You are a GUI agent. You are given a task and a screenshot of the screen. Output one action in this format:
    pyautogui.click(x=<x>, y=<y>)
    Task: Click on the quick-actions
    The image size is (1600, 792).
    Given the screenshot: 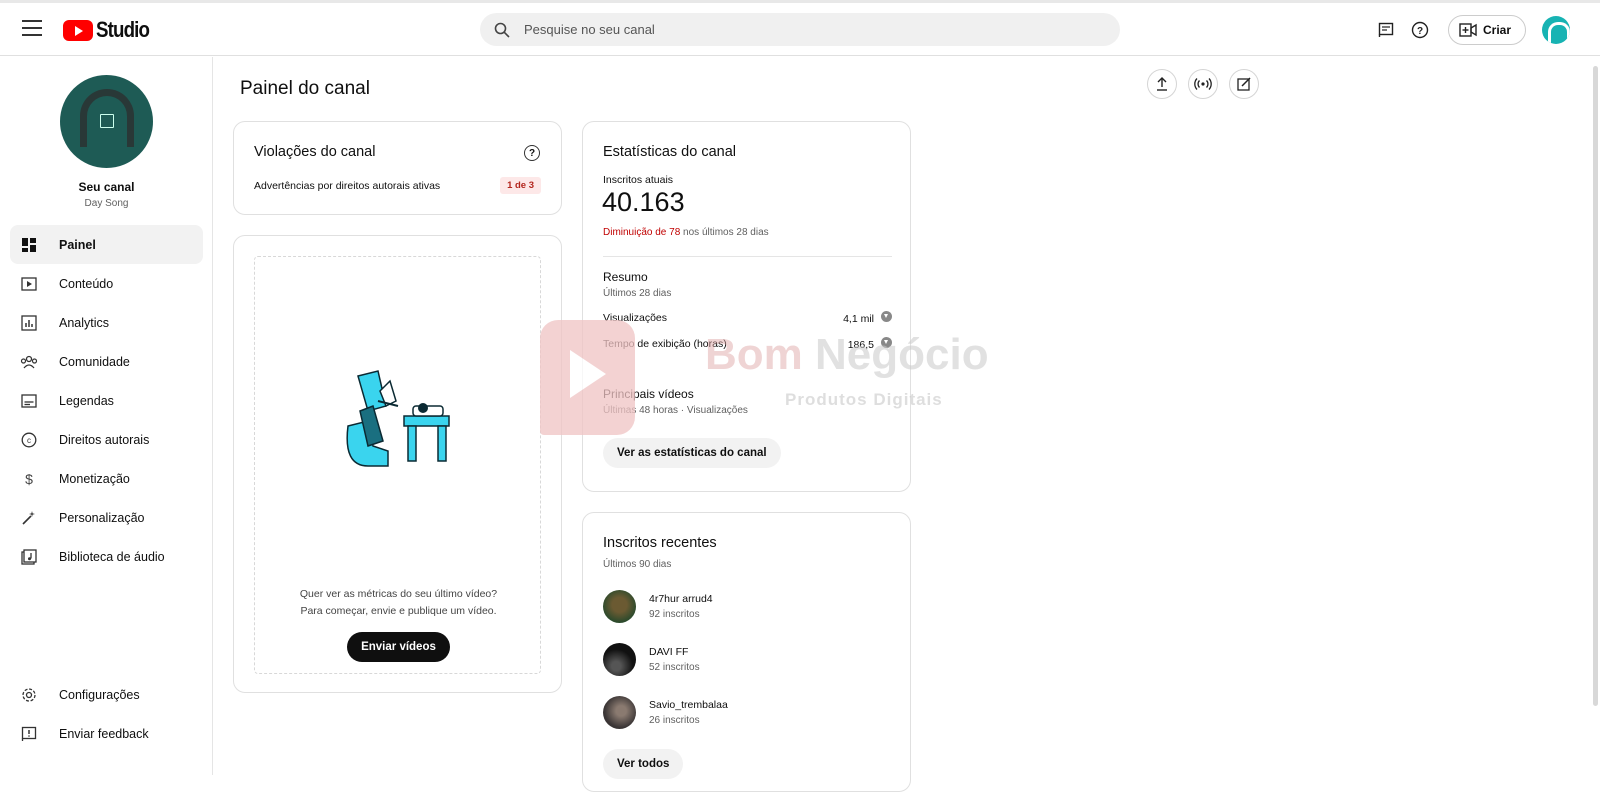 What is the action you would take?
    pyautogui.click(x=1208, y=84)
    